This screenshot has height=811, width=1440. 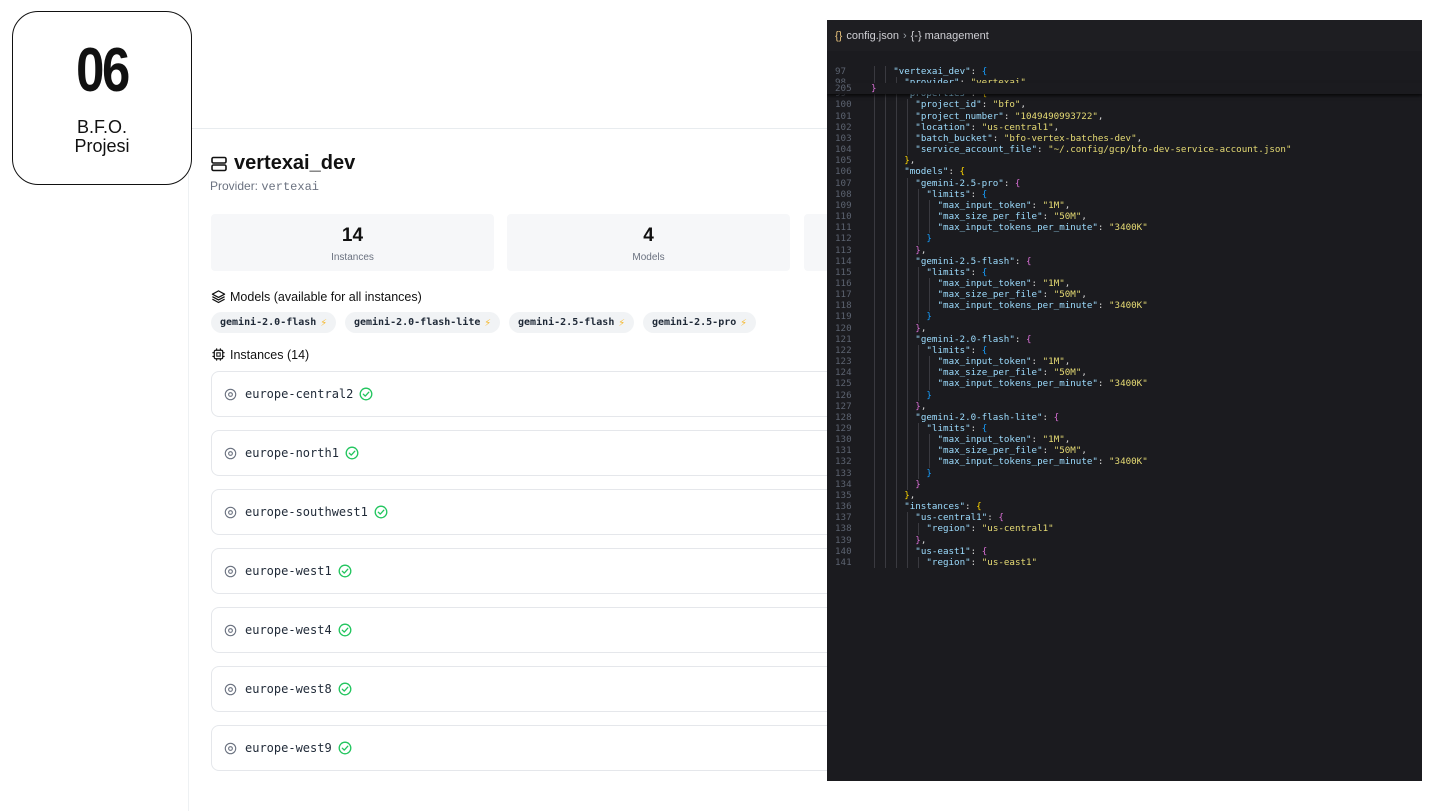 What do you see at coordinates (841, 71) in the screenshot?
I see `line-number: 97` at bounding box center [841, 71].